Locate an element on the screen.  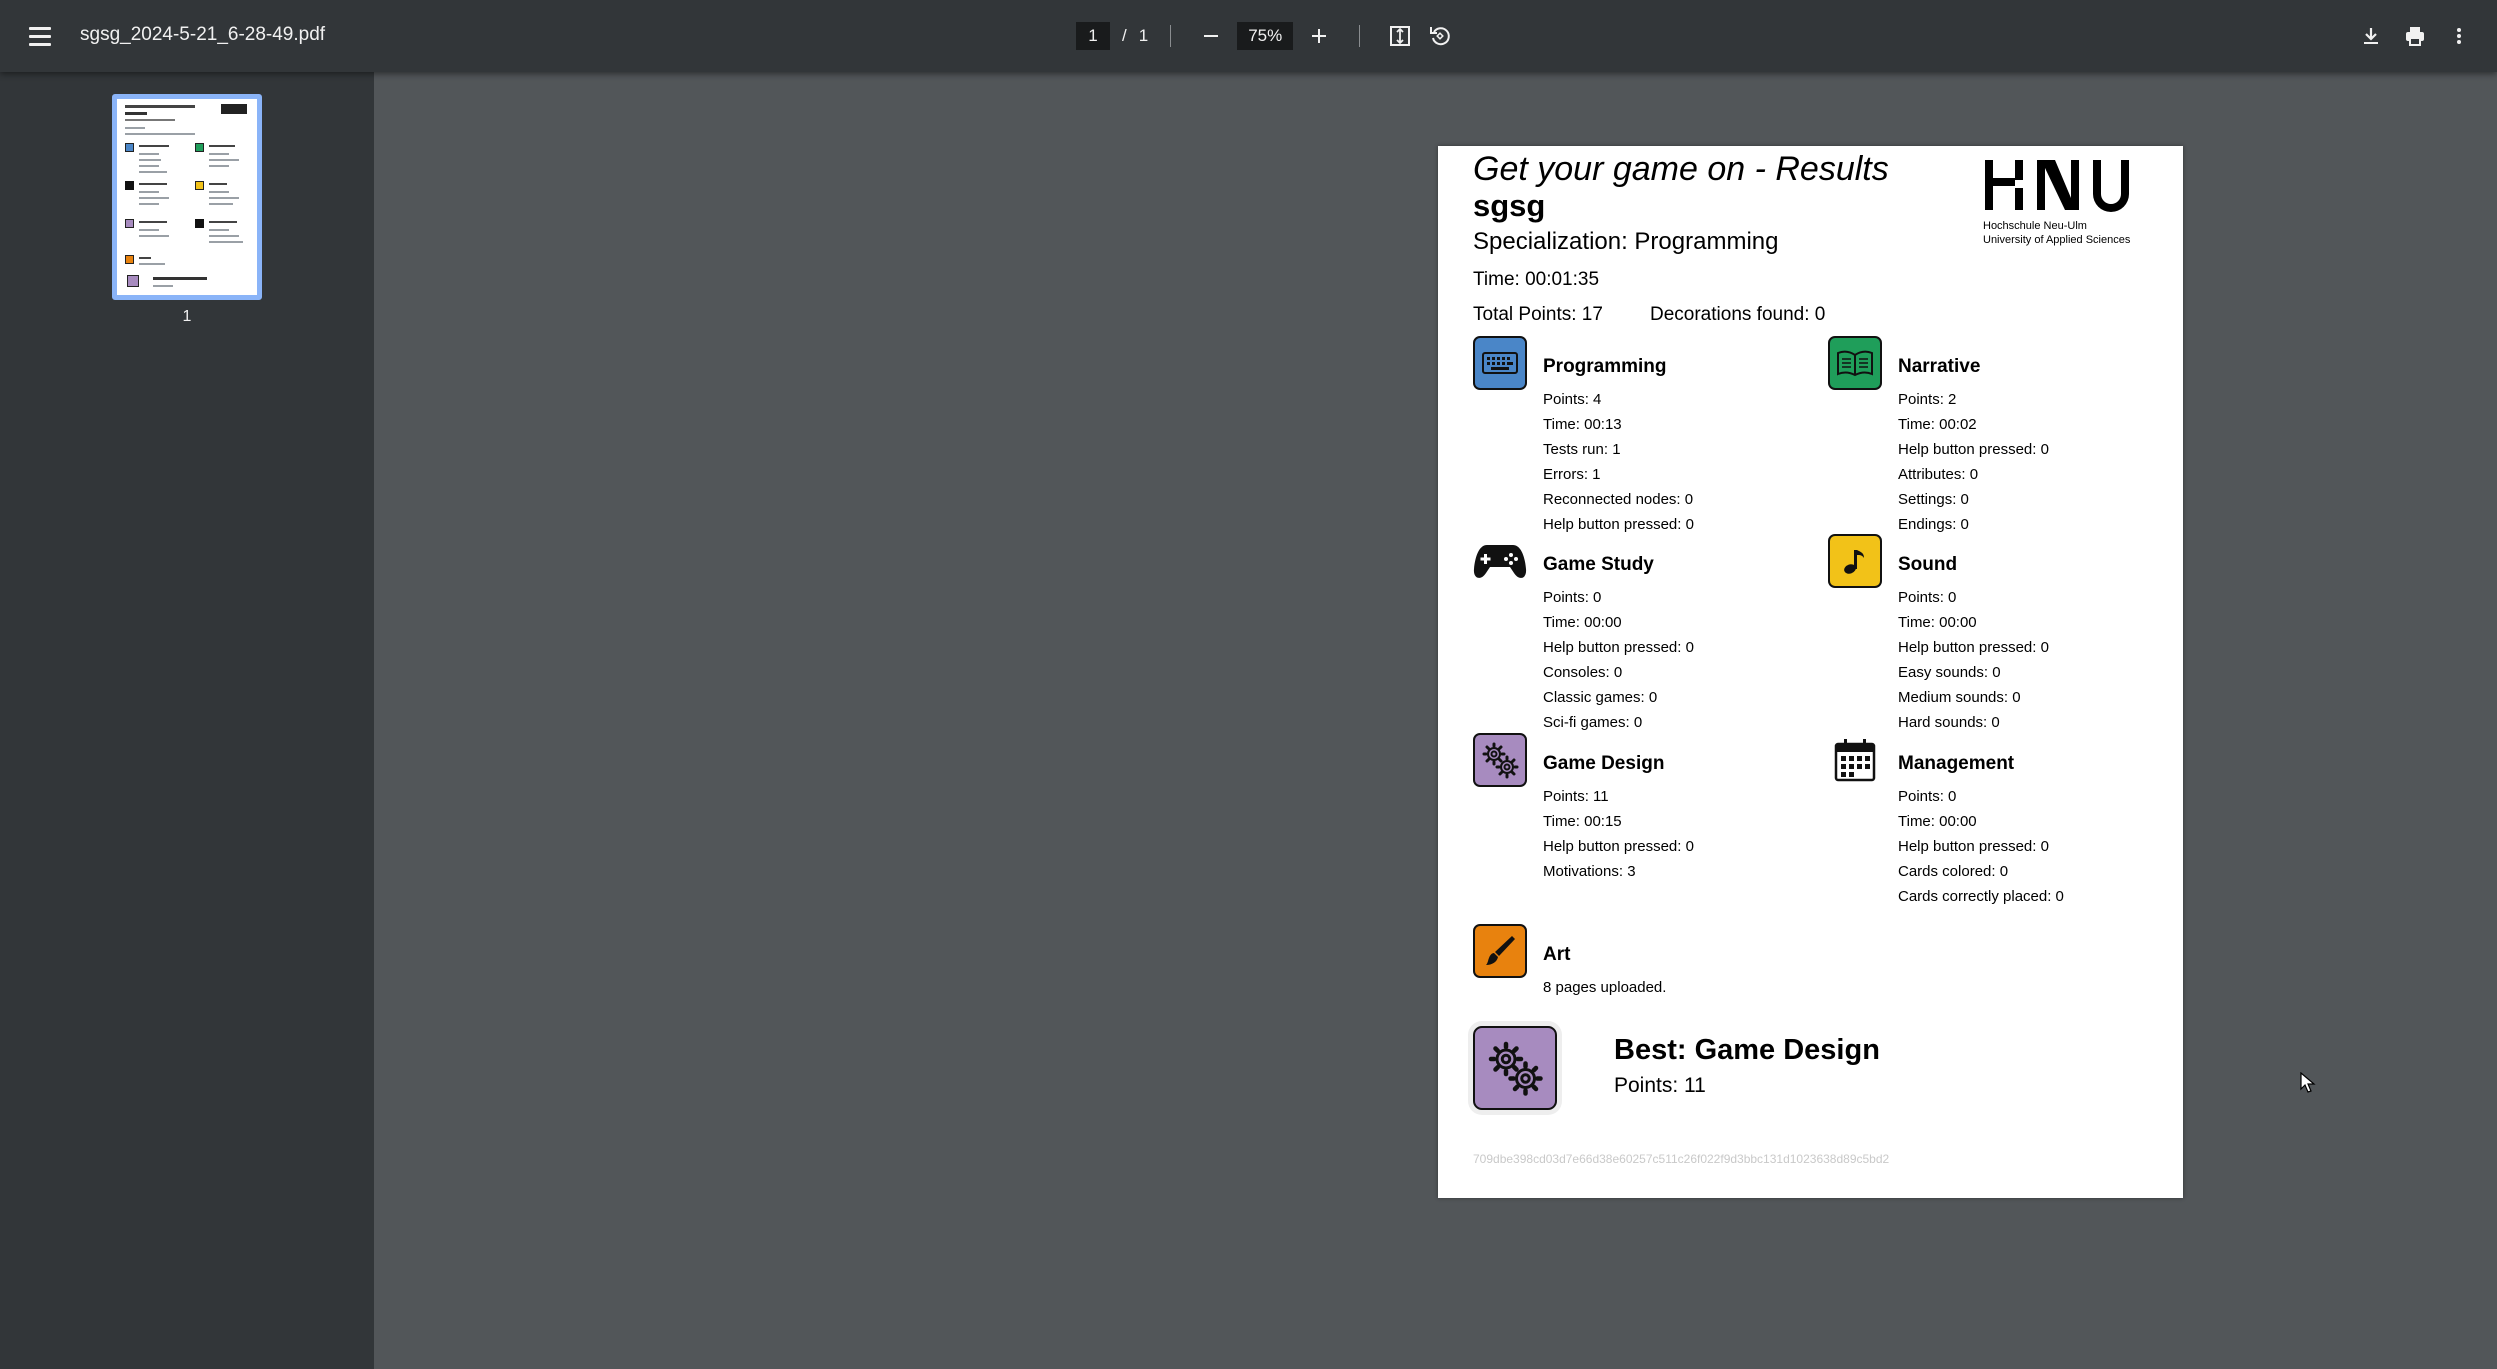
stat-line: Time: 00:15 is located at coordinates (1582, 821).